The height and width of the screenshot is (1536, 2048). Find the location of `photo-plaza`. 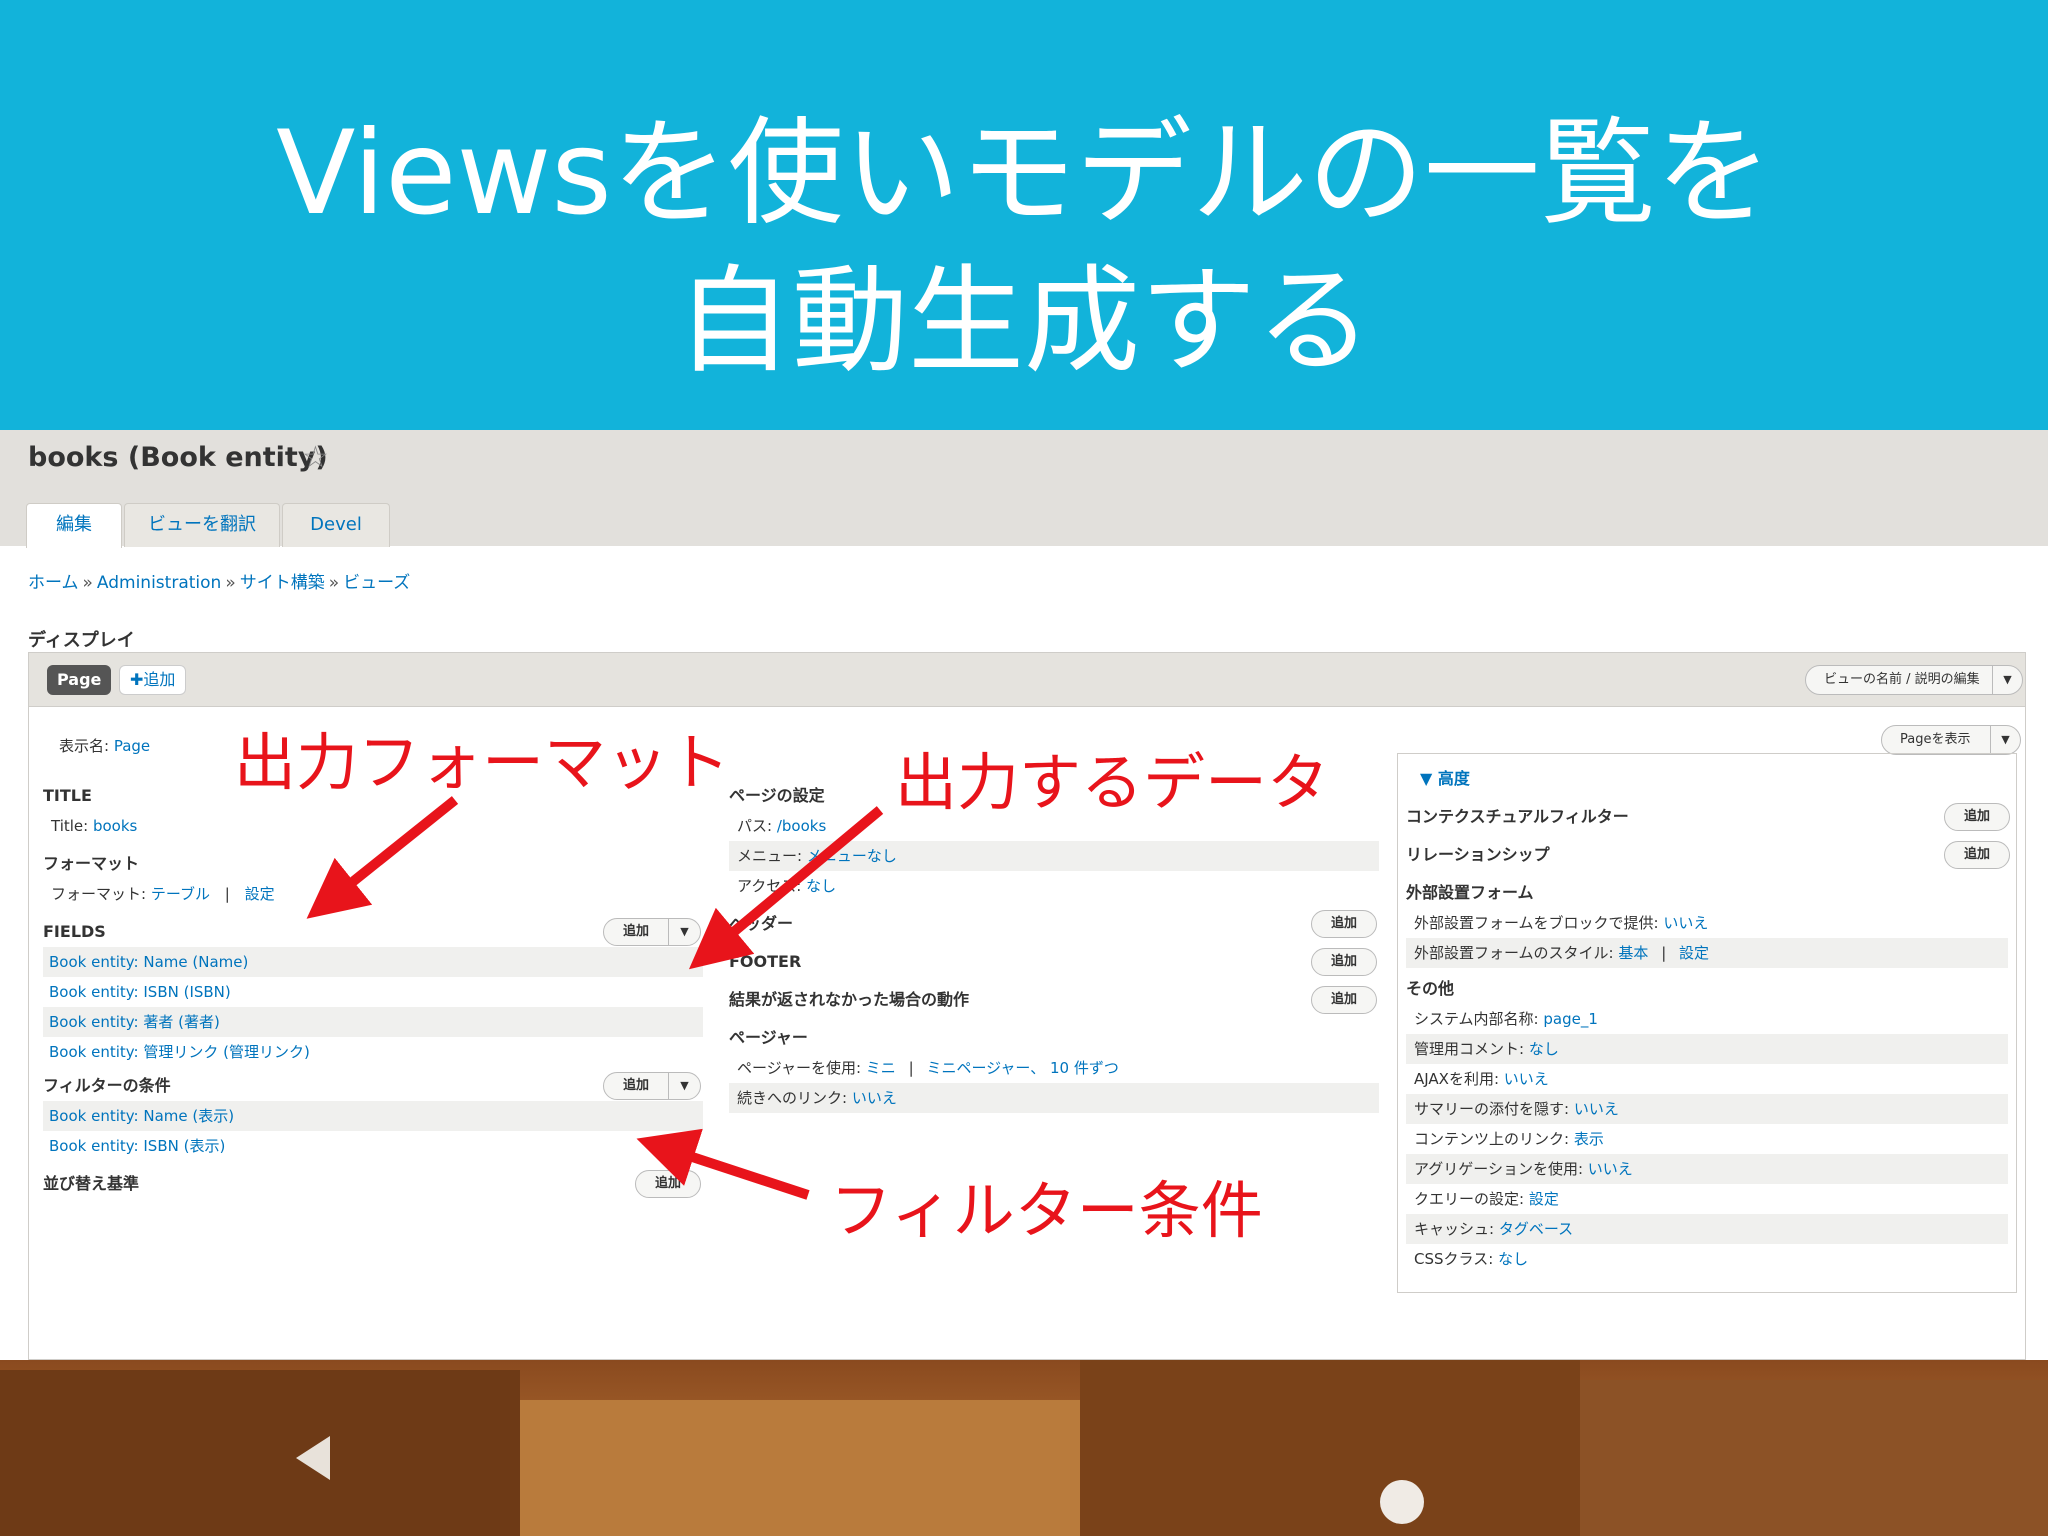

photo-plaza is located at coordinates (800, 1468).